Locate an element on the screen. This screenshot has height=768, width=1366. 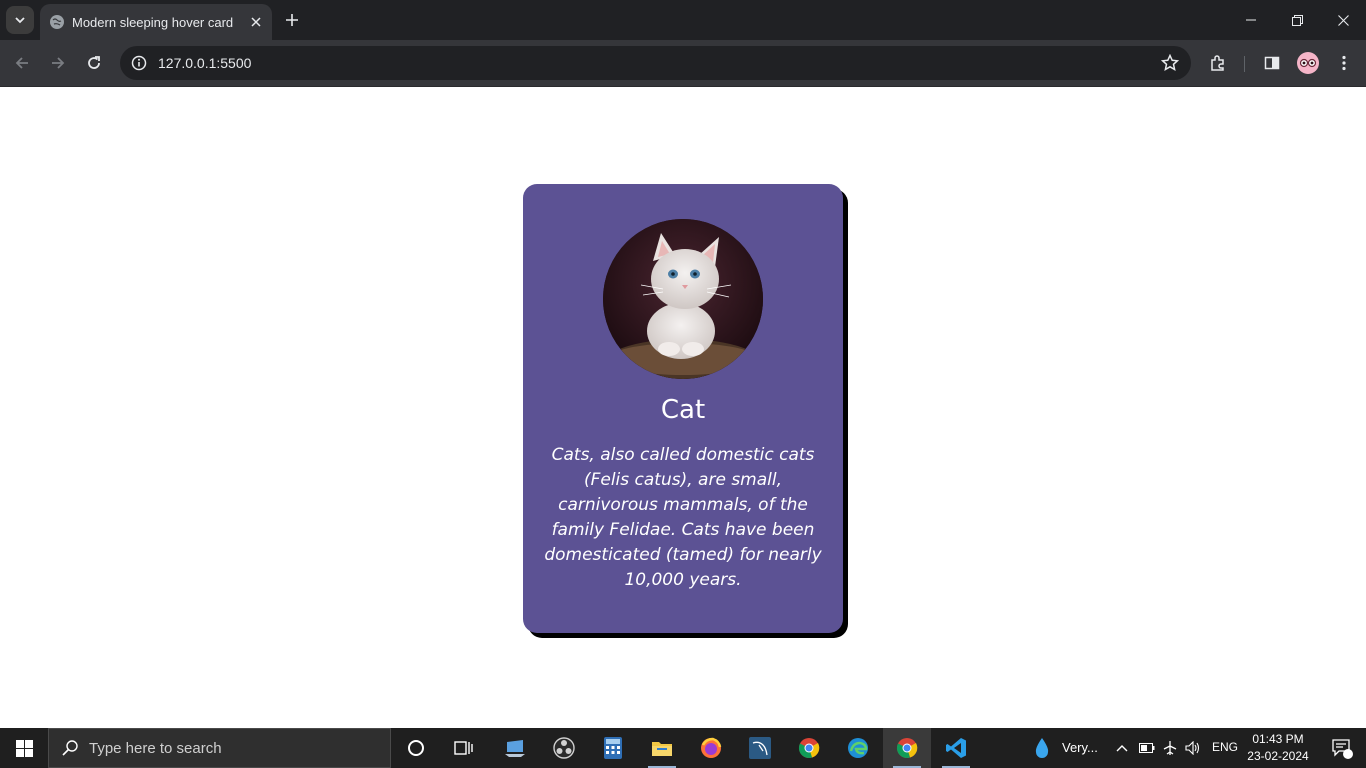
browser-tab: Modern sleeping hover card is located at coordinates (156, 22).